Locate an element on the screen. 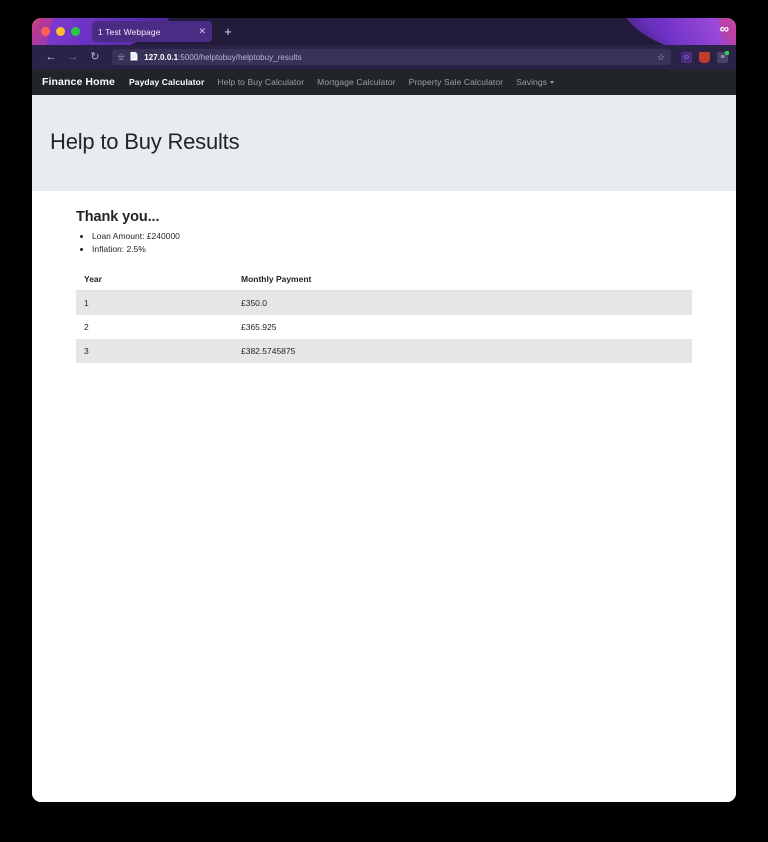  table-row: 3 £382.5745875 is located at coordinates (384, 351).